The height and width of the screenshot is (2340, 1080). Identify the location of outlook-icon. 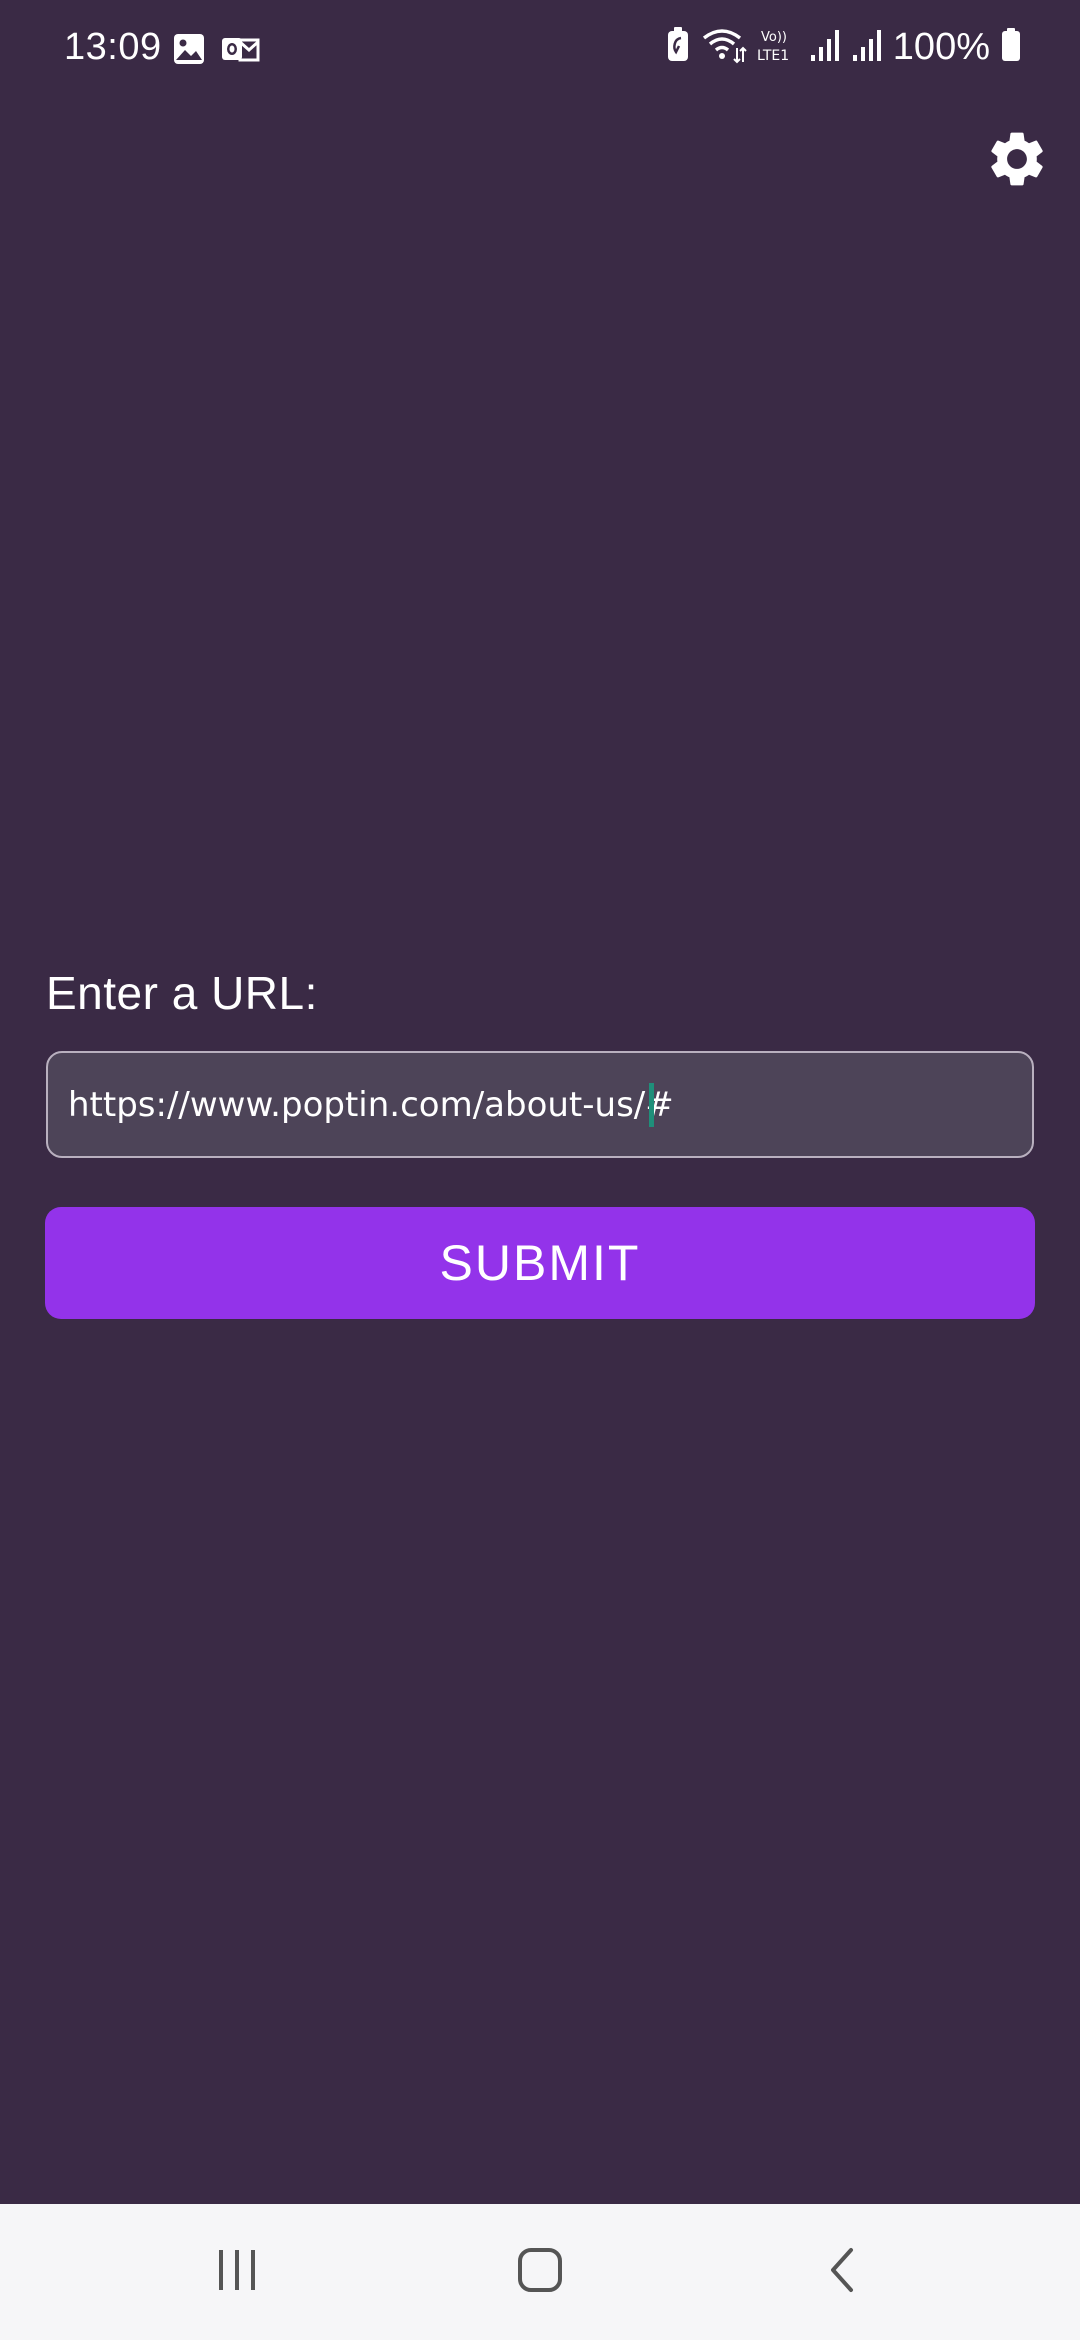
(240, 51).